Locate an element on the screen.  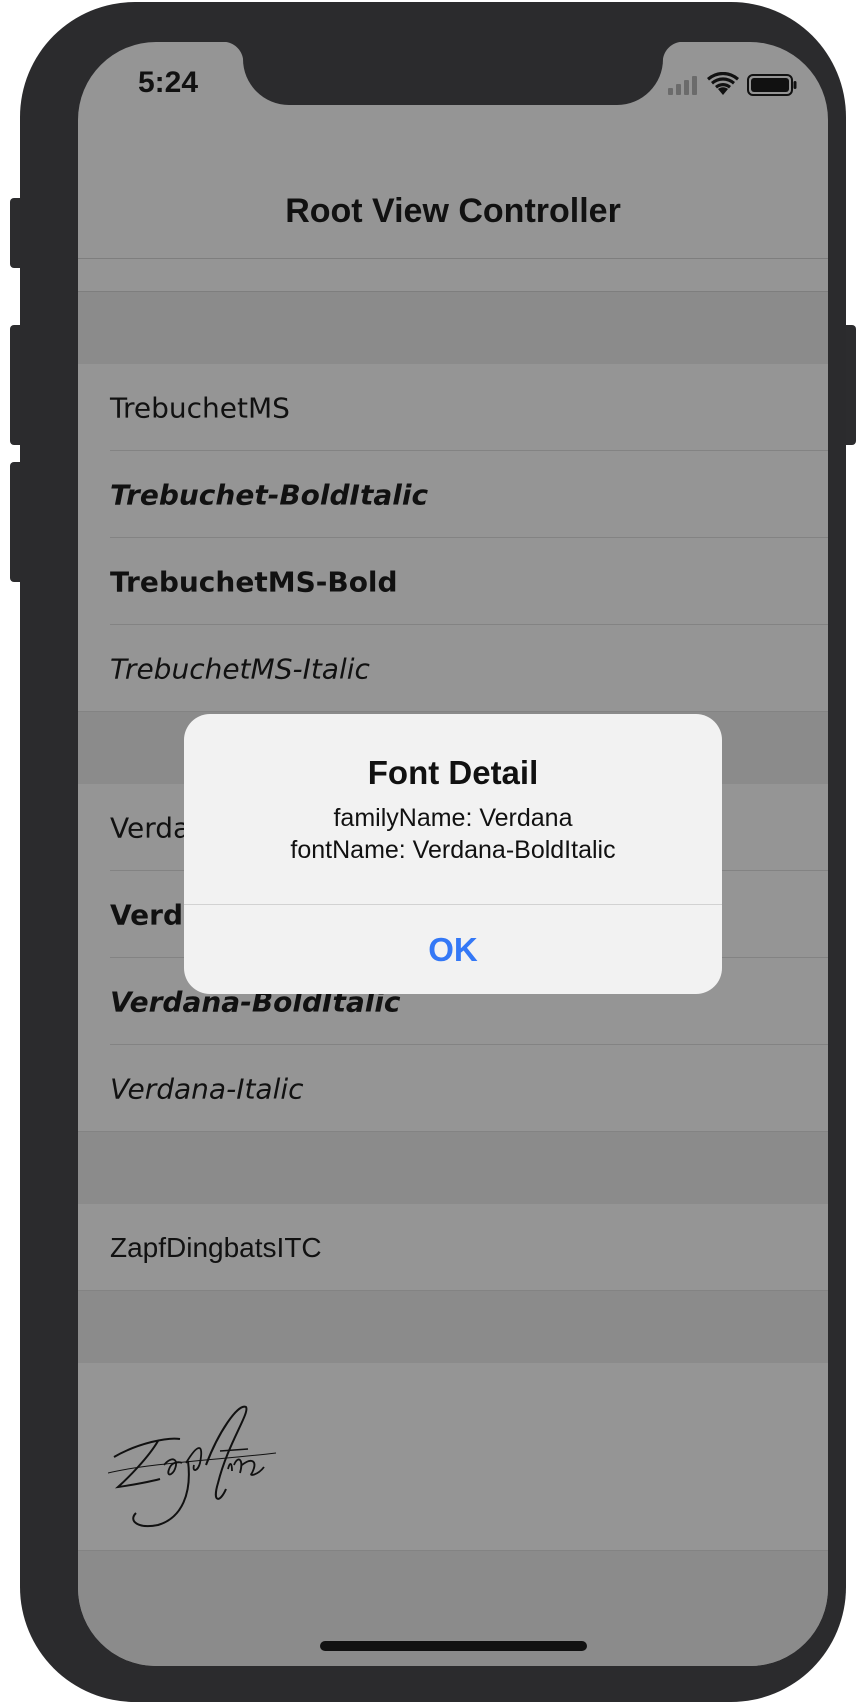
status-time: 5:24 is located at coordinates (168, 82).